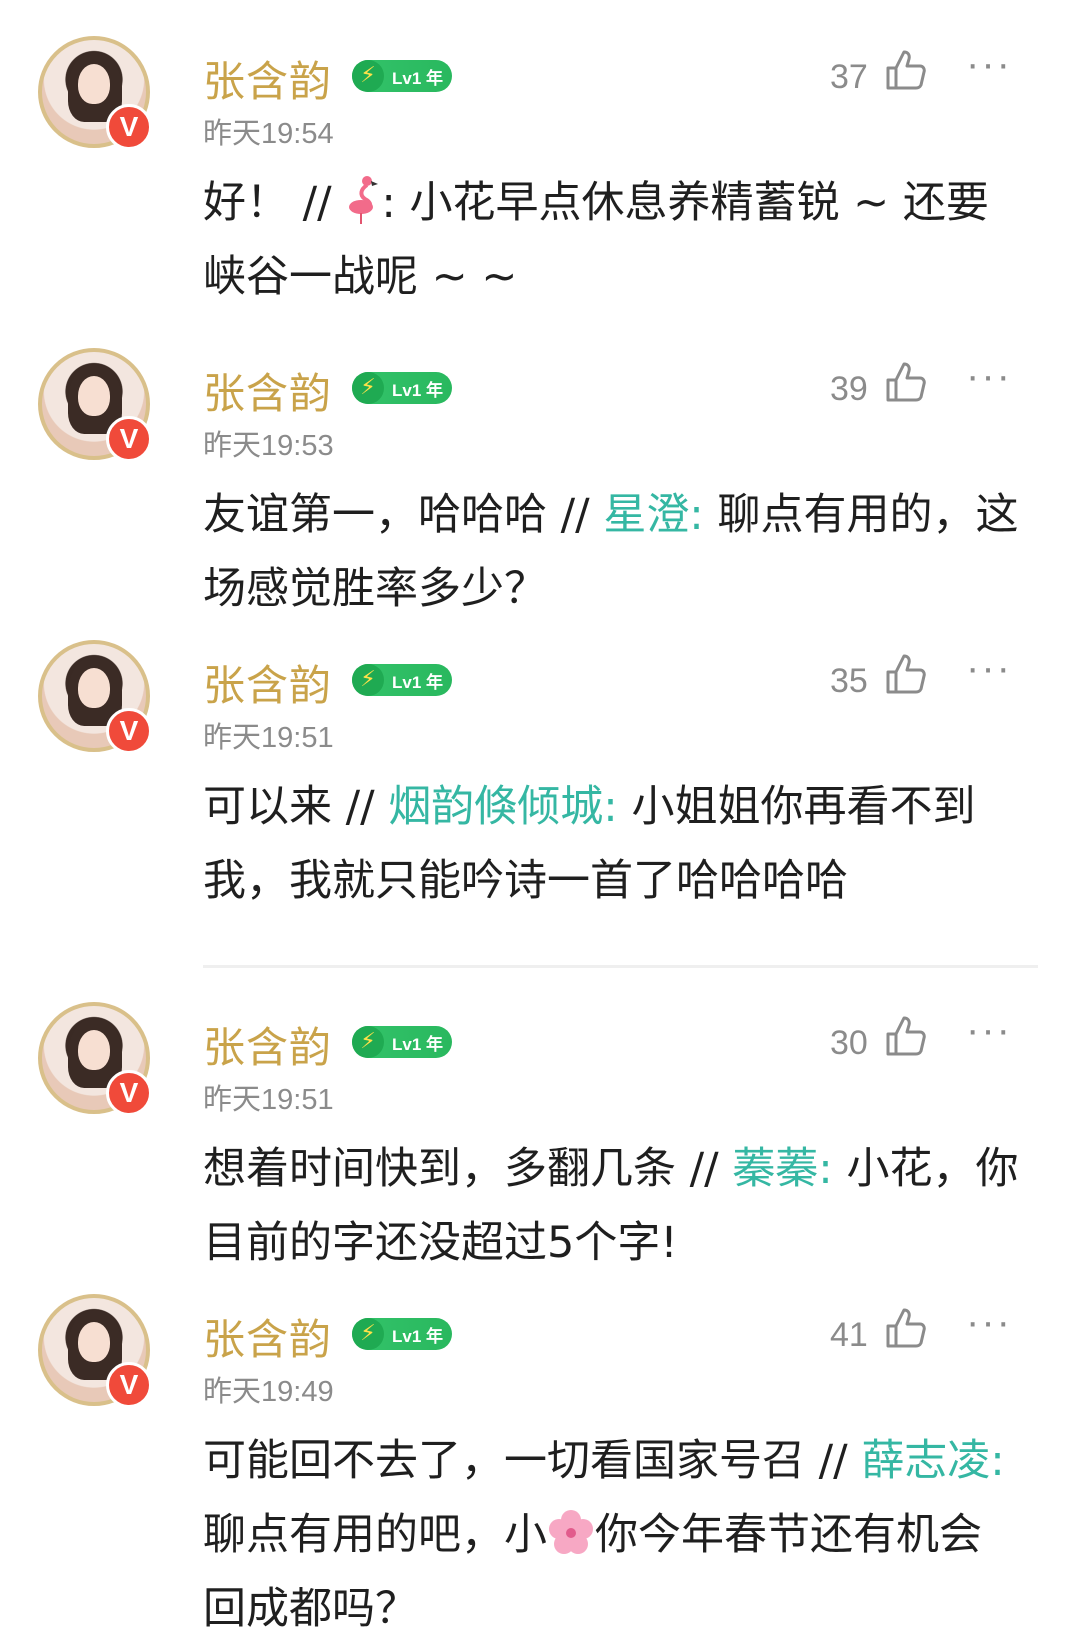  What do you see at coordinates (613, 552) in the screenshot?
I see `comment-text: 友谊第一，哈哈哈 // 星澄: 聊点有用的，这场感觉胜率多少？` at bounding box center [613, 552].